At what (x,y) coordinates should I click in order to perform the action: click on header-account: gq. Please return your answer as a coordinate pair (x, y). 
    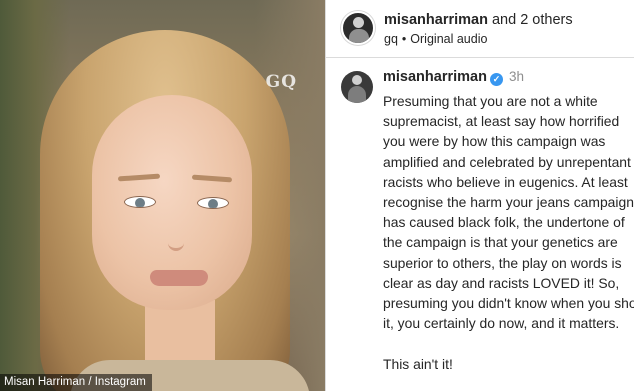
    Looking at the image, I should click on (391, 39).